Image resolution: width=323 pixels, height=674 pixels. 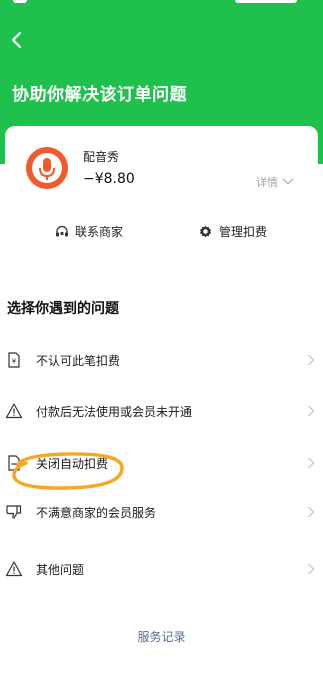 What do you see at coordinates (243, 232) in the screenshot?
I see `manage-deduction-label: 管理扣费` at bounding box center [243, 232].